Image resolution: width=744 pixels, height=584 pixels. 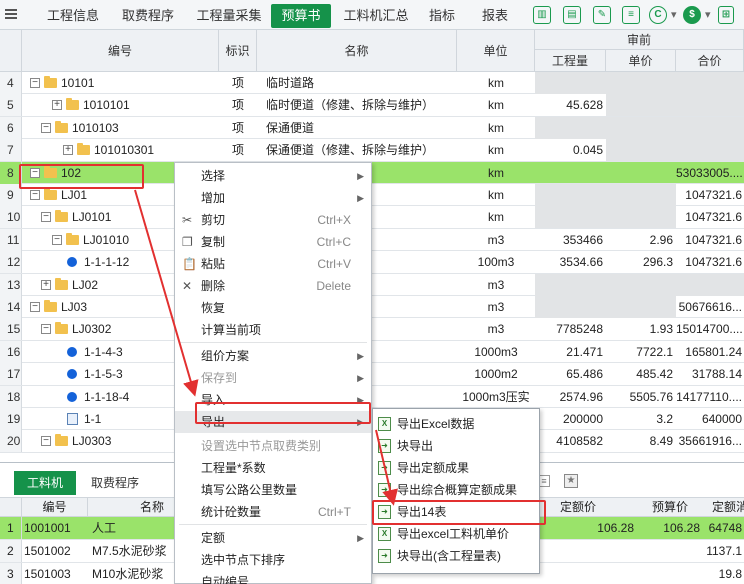 What do you see at coordinates (570, 374) in the screenshot?
I see `quantity-cell: 65.486` at bounding box center [570, 374].